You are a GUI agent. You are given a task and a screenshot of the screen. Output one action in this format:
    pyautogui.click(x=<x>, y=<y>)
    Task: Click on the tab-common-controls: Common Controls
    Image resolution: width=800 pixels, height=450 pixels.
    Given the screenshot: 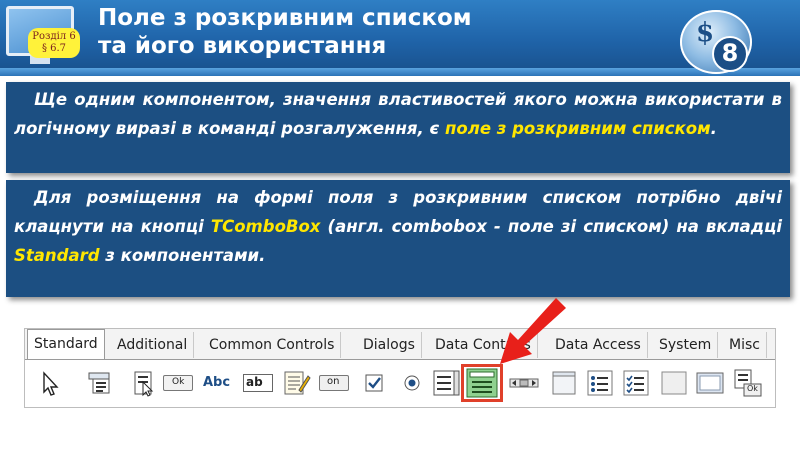 What is the action you would take?
    pyautogui.click(x=272, y=345)
    